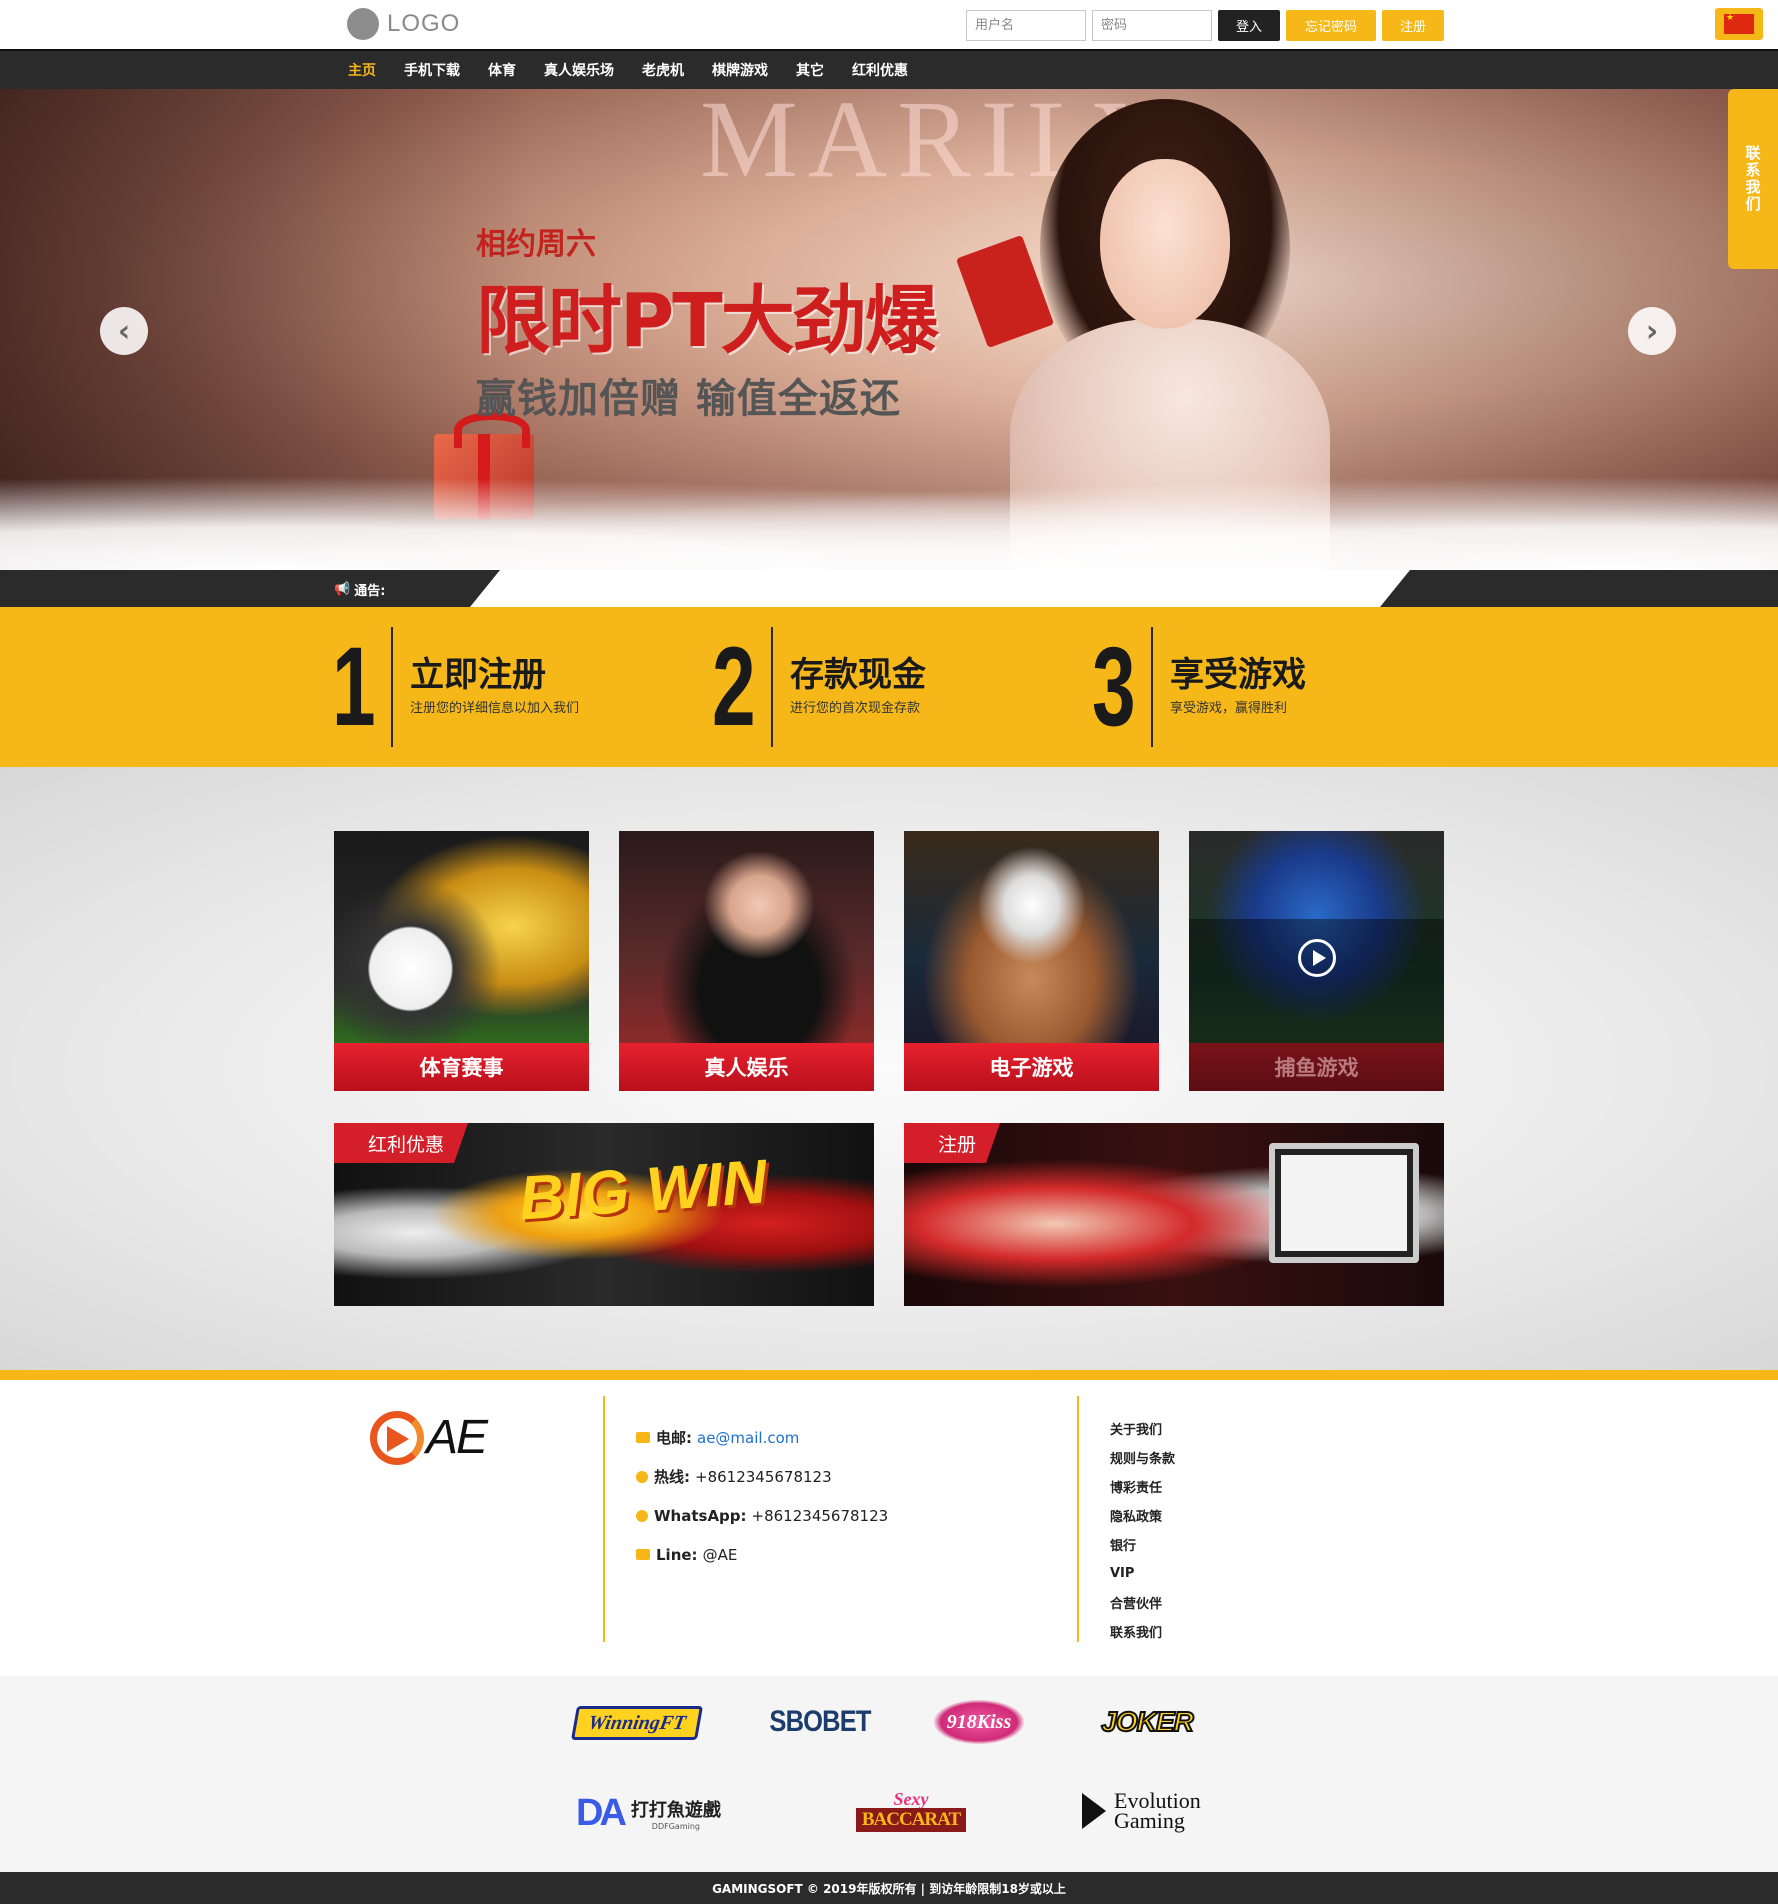 This screenshot has height=1904, width=1778. What do you see at coordinates (642, 1476) in the screenshot?
I see `headset-icon` at bounding box center [642, 1476].